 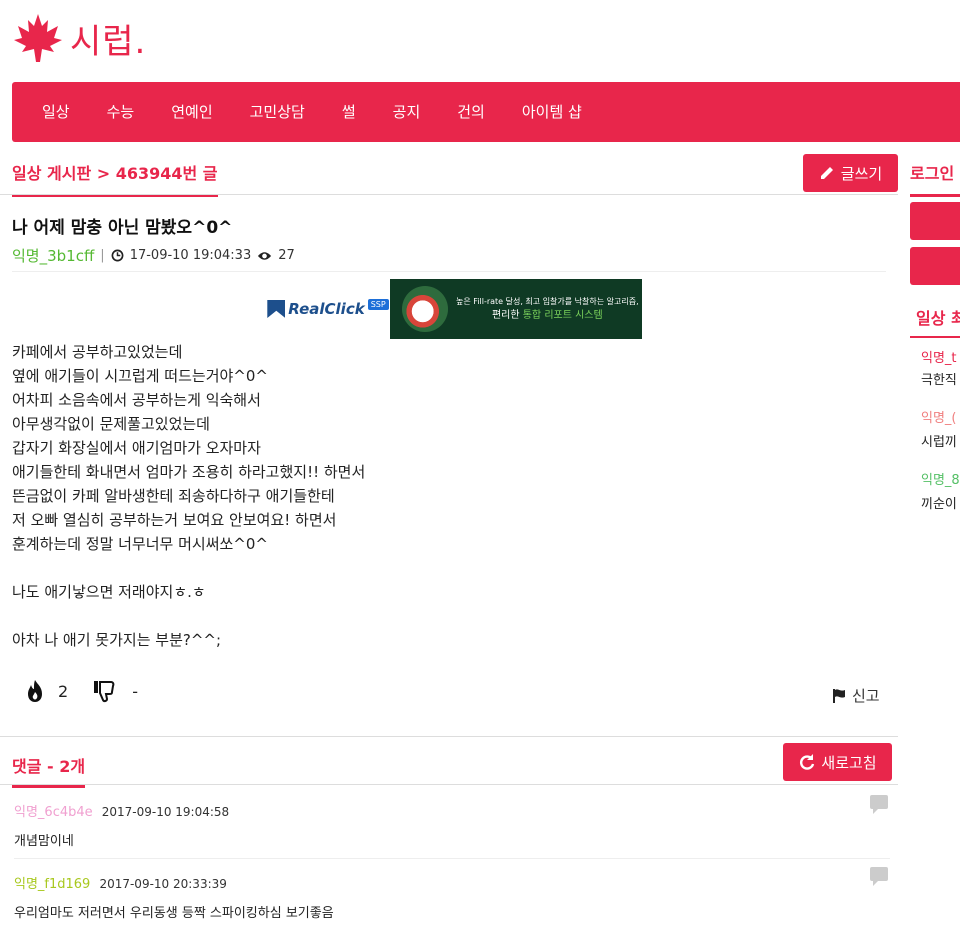 What do you see at coordinates (552, 112) in the screenshot?
I see `nav-item-item-shop: 아이템 샵` at bounding box center [552, 112].